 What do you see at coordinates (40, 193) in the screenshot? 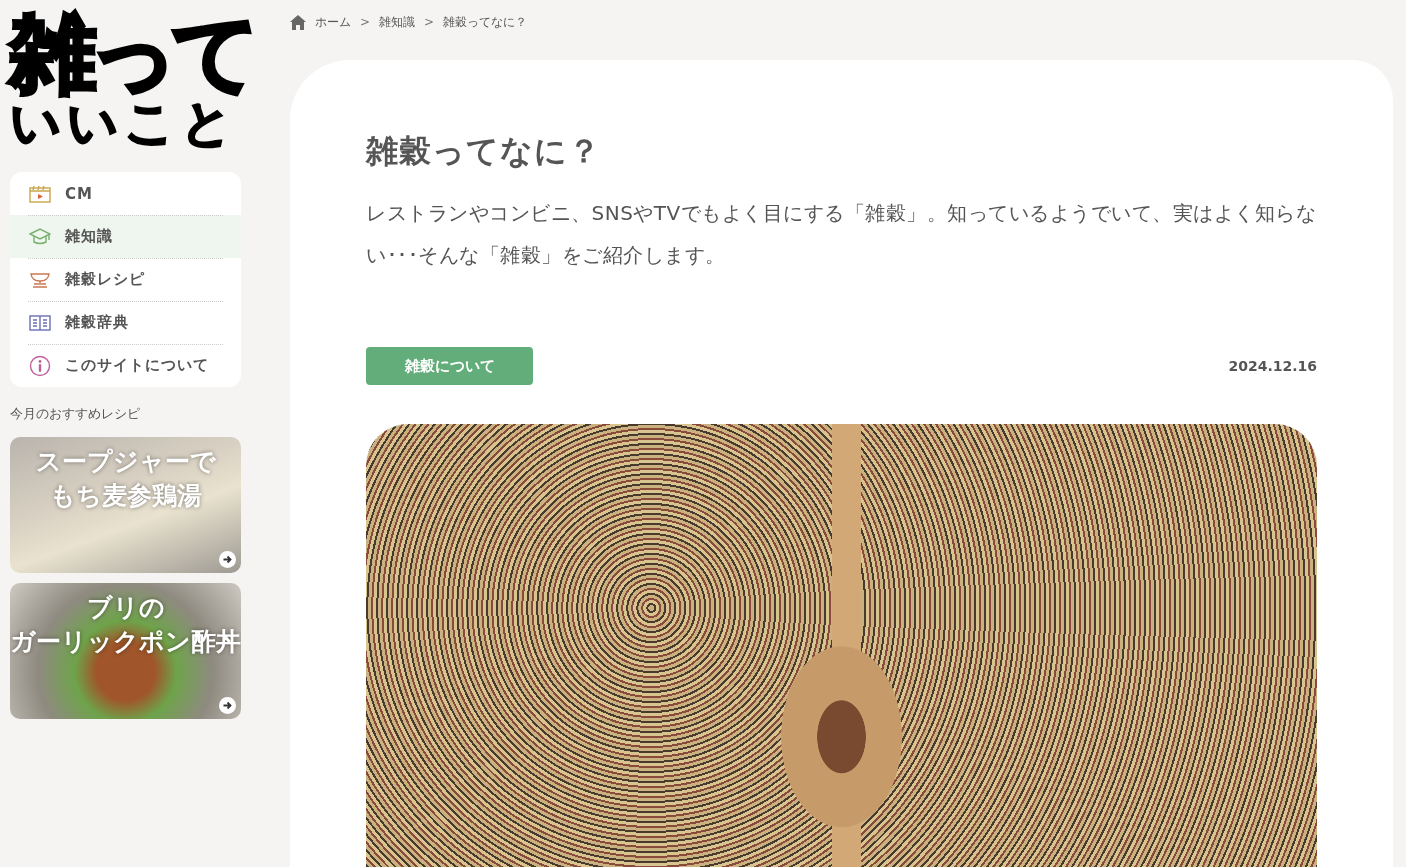
I see `clapperboard-icon` at bounding box center [40, 193].